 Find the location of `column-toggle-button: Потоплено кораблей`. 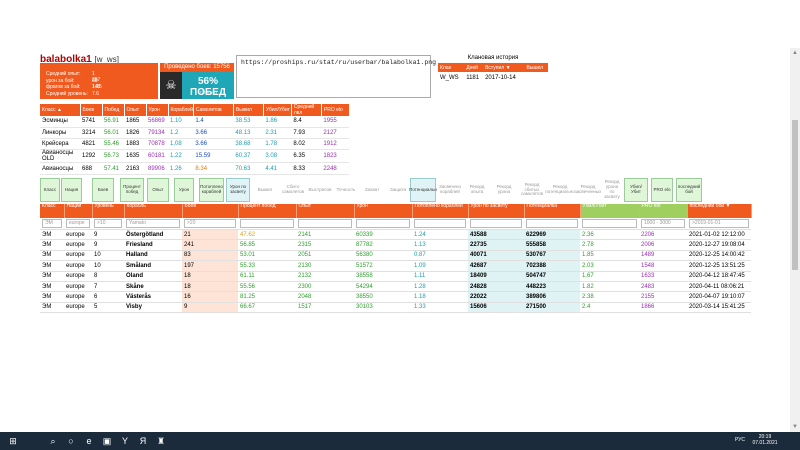

column-toggle-button: Потоплено кораблей is located at coordinates (211, 190).